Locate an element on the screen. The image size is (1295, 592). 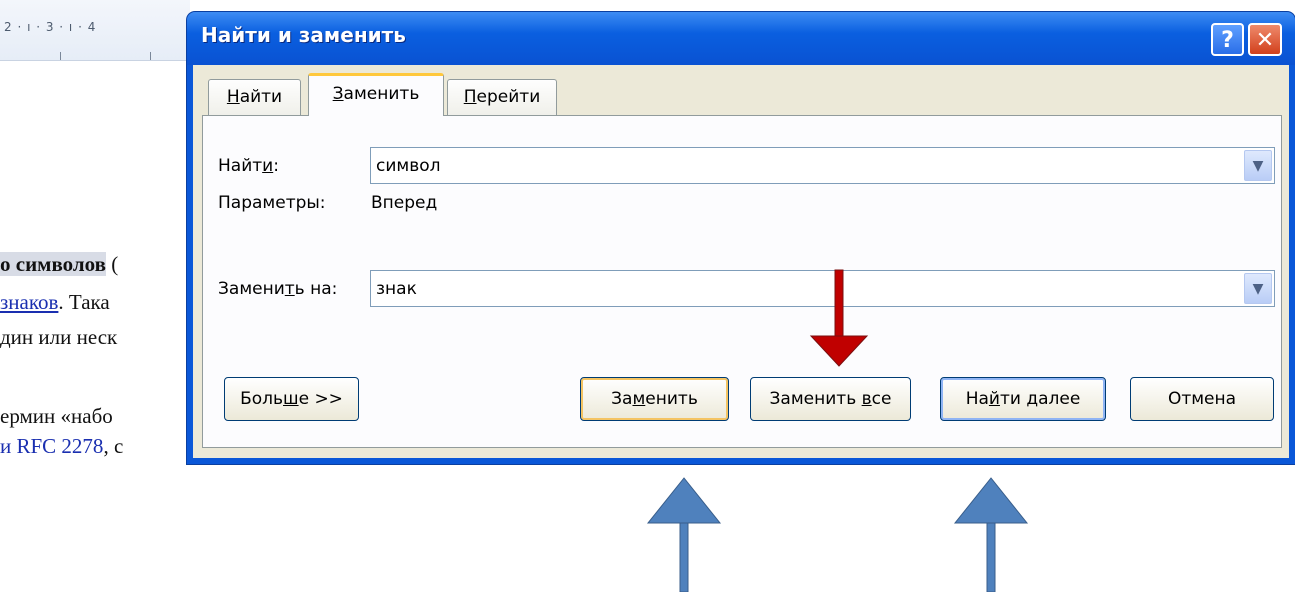
find-input: символ ▼ is located at coordinates (822, 165).